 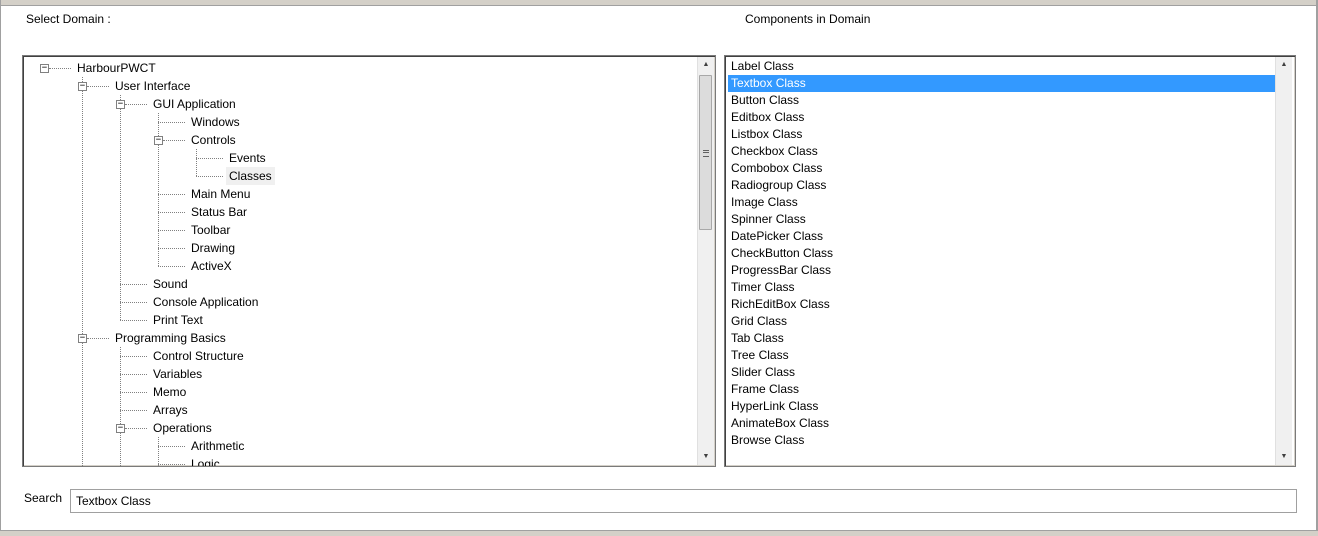 What do you see at coordinates (1001, 440) in the screenshot?
I see `list-item: Browse Class` at bounding box center [1001, 440].